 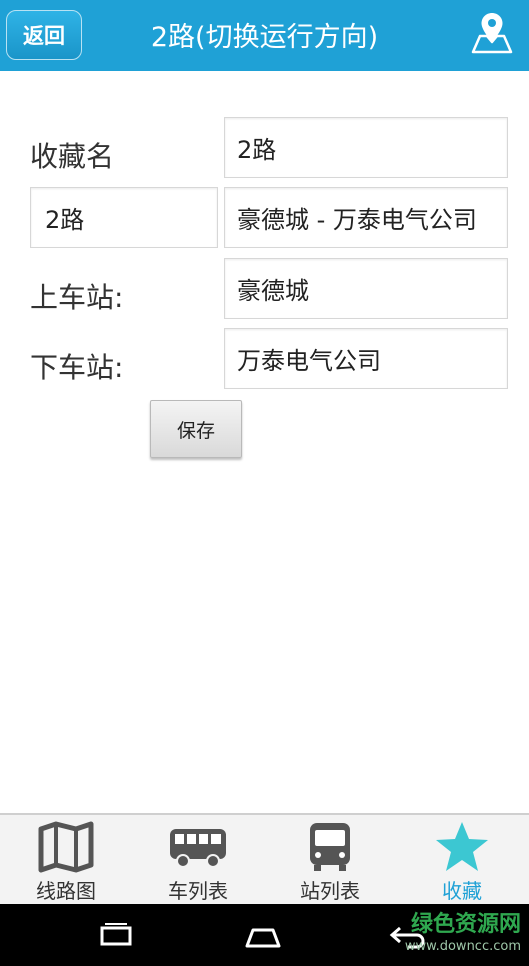 I want to click on watermark: 绿色资源网 www.downcc.com, so click(x=462, y=933).